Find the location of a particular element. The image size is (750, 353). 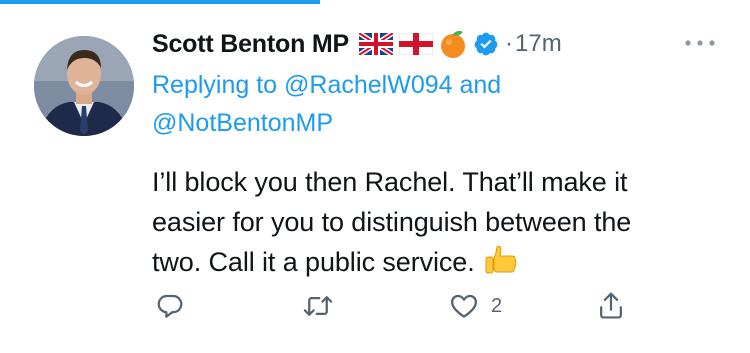

mention-link-rachelw094: @RachelW094 is located at coordinates (368, 85).